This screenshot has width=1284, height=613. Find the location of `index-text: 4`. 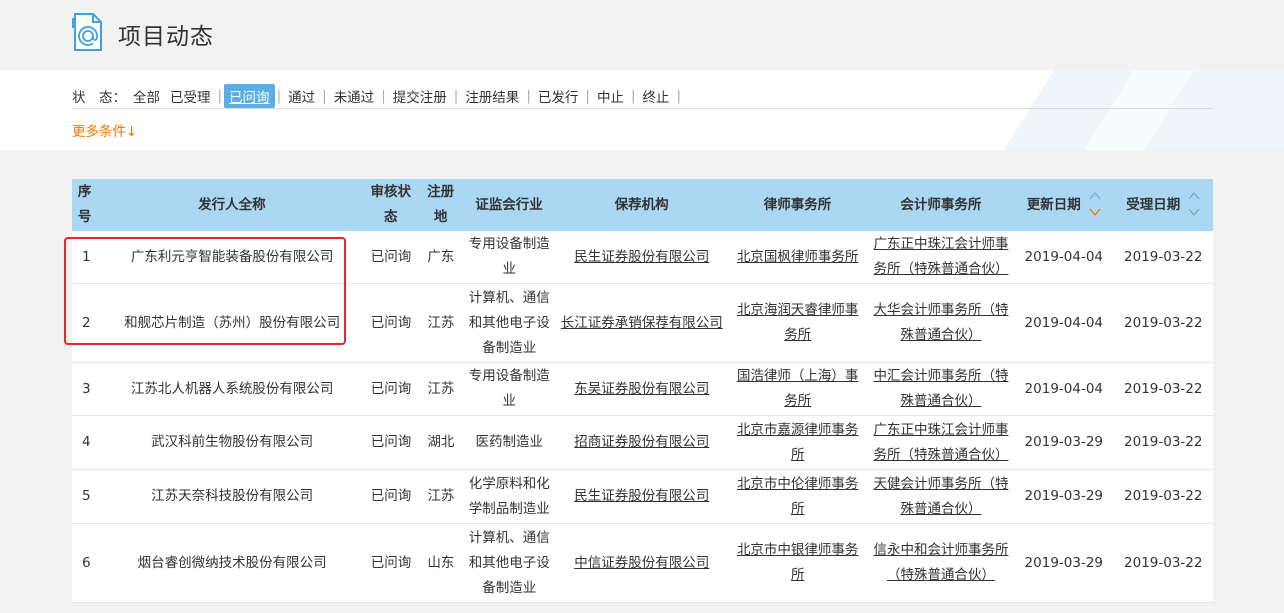

index-text: 4 is located at coordinates (86, 442).